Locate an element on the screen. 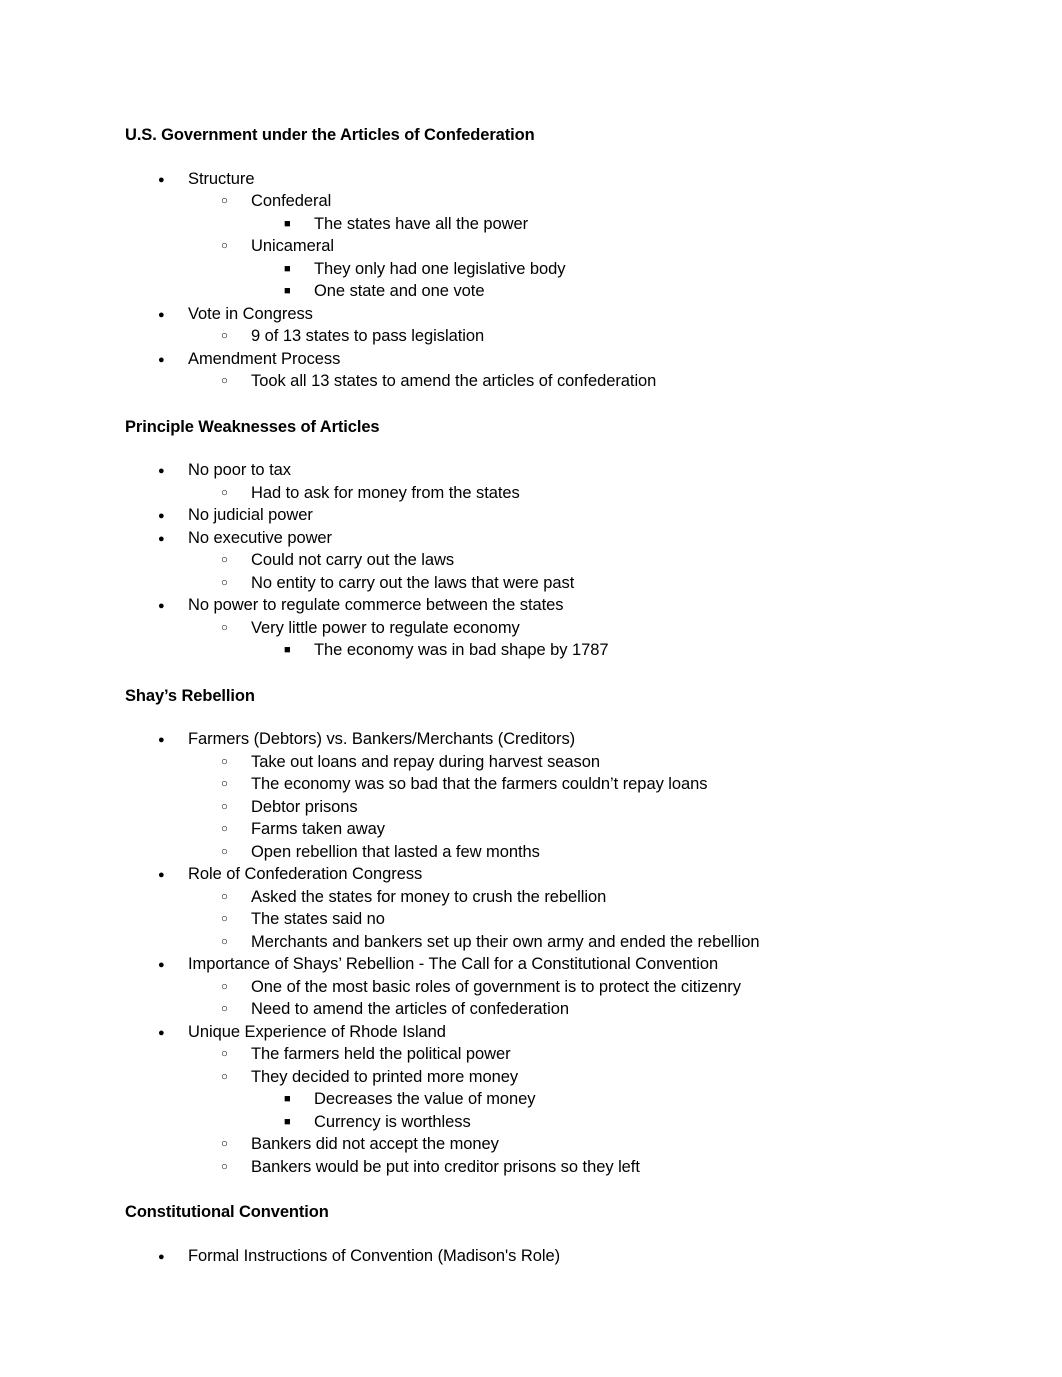 This screenshot has width=1062, height=1377. outline-item-label: Unicameral is located at coordinates (292, 246).